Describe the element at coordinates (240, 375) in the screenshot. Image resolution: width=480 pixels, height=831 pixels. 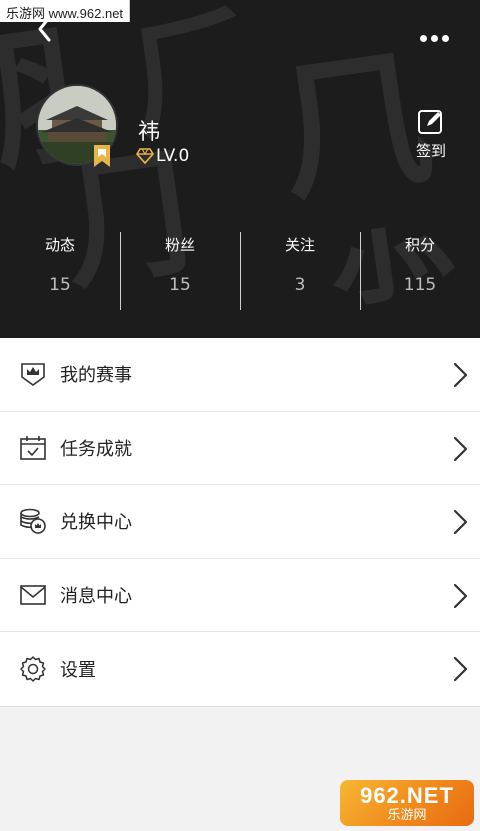
I see `menu-item-my-events: 我的赛事` at that location.